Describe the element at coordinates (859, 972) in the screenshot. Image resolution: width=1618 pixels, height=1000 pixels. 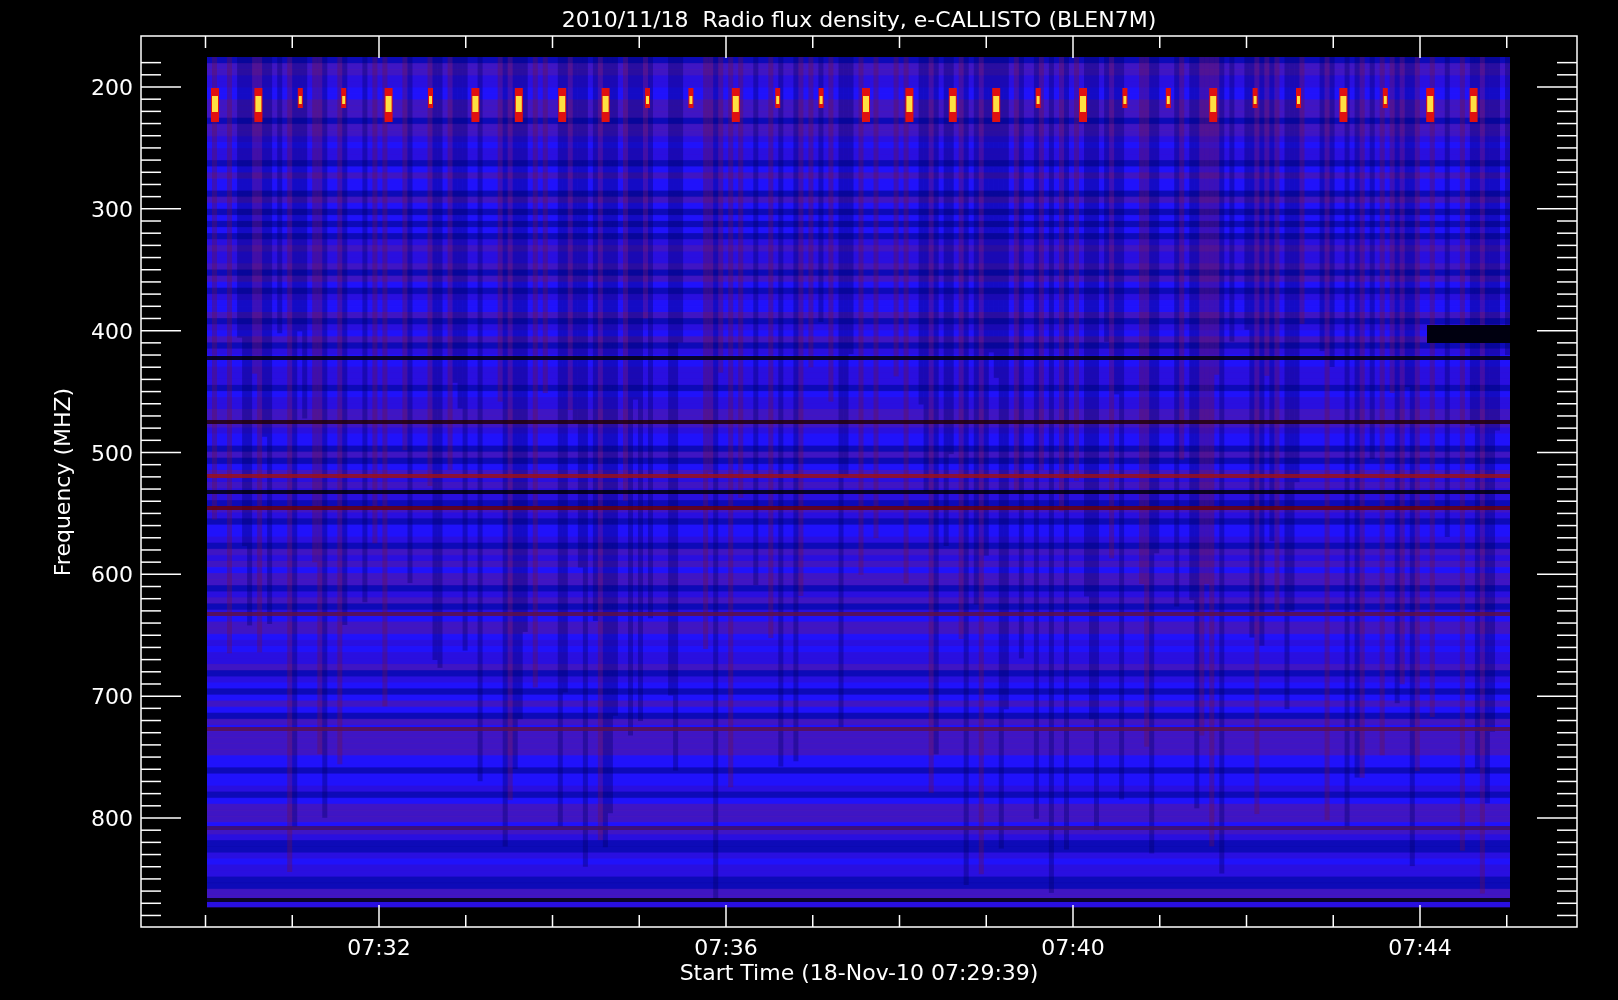
I see `x-axis-title: Start Time (18-Nov-10 07:29:39)` at that location.